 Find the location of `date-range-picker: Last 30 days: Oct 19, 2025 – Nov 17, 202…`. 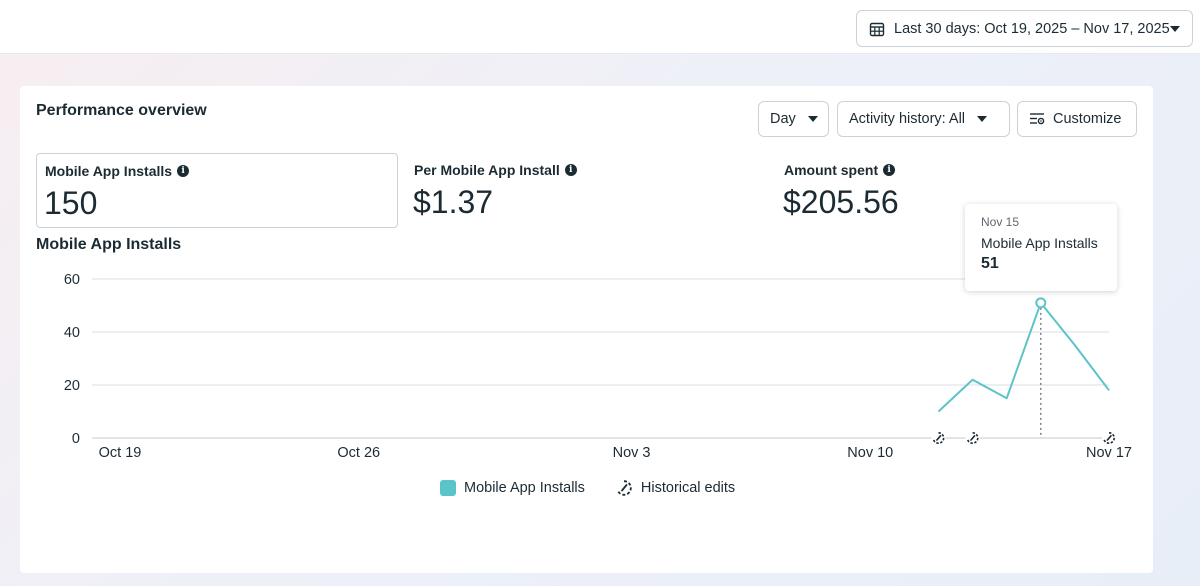

date-range-picker: Last 30 days: Oct 19, 2025 – Nov 17, 202… is located at coordinates (1024, 28).